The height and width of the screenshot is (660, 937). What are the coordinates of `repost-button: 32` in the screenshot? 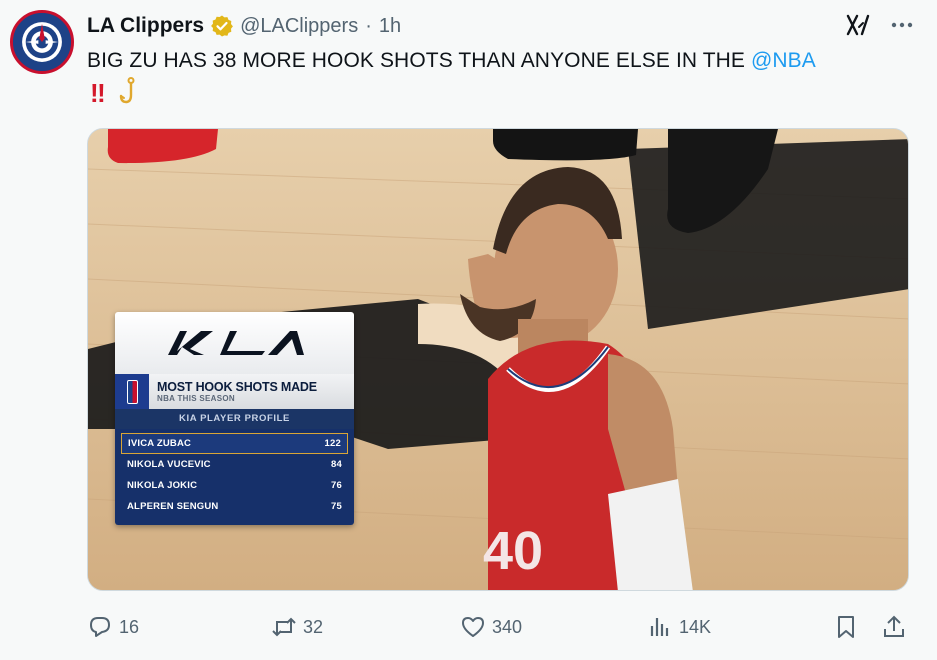 It's located at (297, 627).